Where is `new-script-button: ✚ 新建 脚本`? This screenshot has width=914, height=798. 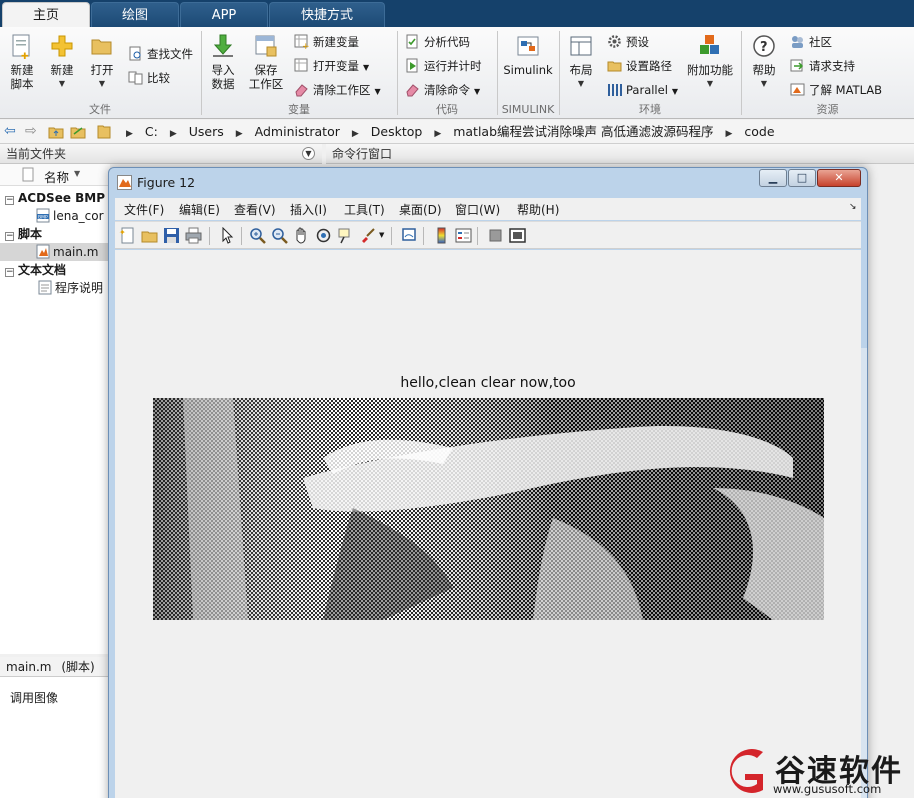
new-script-button: ✚ 新建 脚本 is located at coordinates (22, 62).